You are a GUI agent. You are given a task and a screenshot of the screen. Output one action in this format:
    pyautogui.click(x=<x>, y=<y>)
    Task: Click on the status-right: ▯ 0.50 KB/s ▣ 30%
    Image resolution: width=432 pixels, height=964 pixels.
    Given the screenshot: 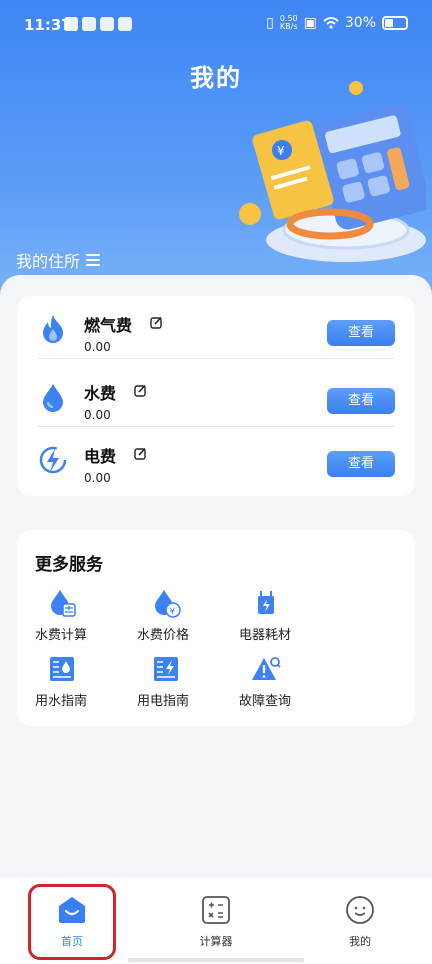 What is the action you would take?
    pyautogui.click(x=337, y=23)
    